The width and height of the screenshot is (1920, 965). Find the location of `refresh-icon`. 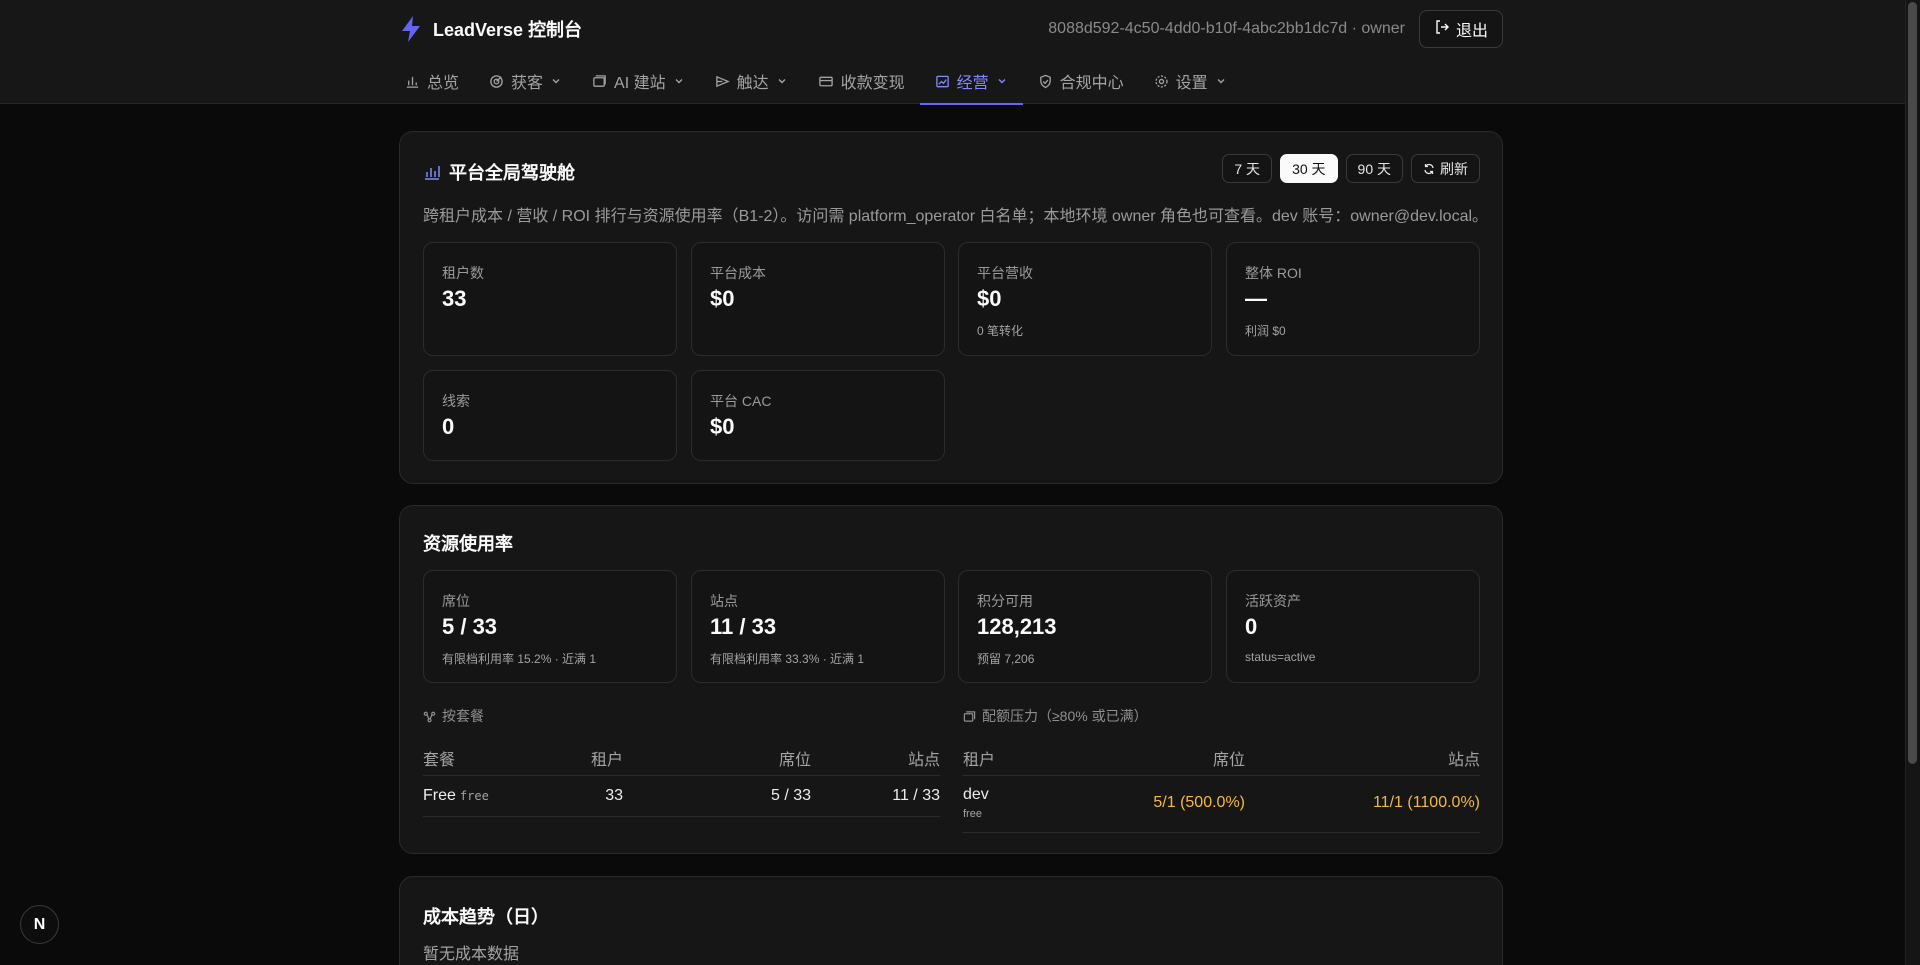

refresh-icon is located at coordinates (1429, 168).